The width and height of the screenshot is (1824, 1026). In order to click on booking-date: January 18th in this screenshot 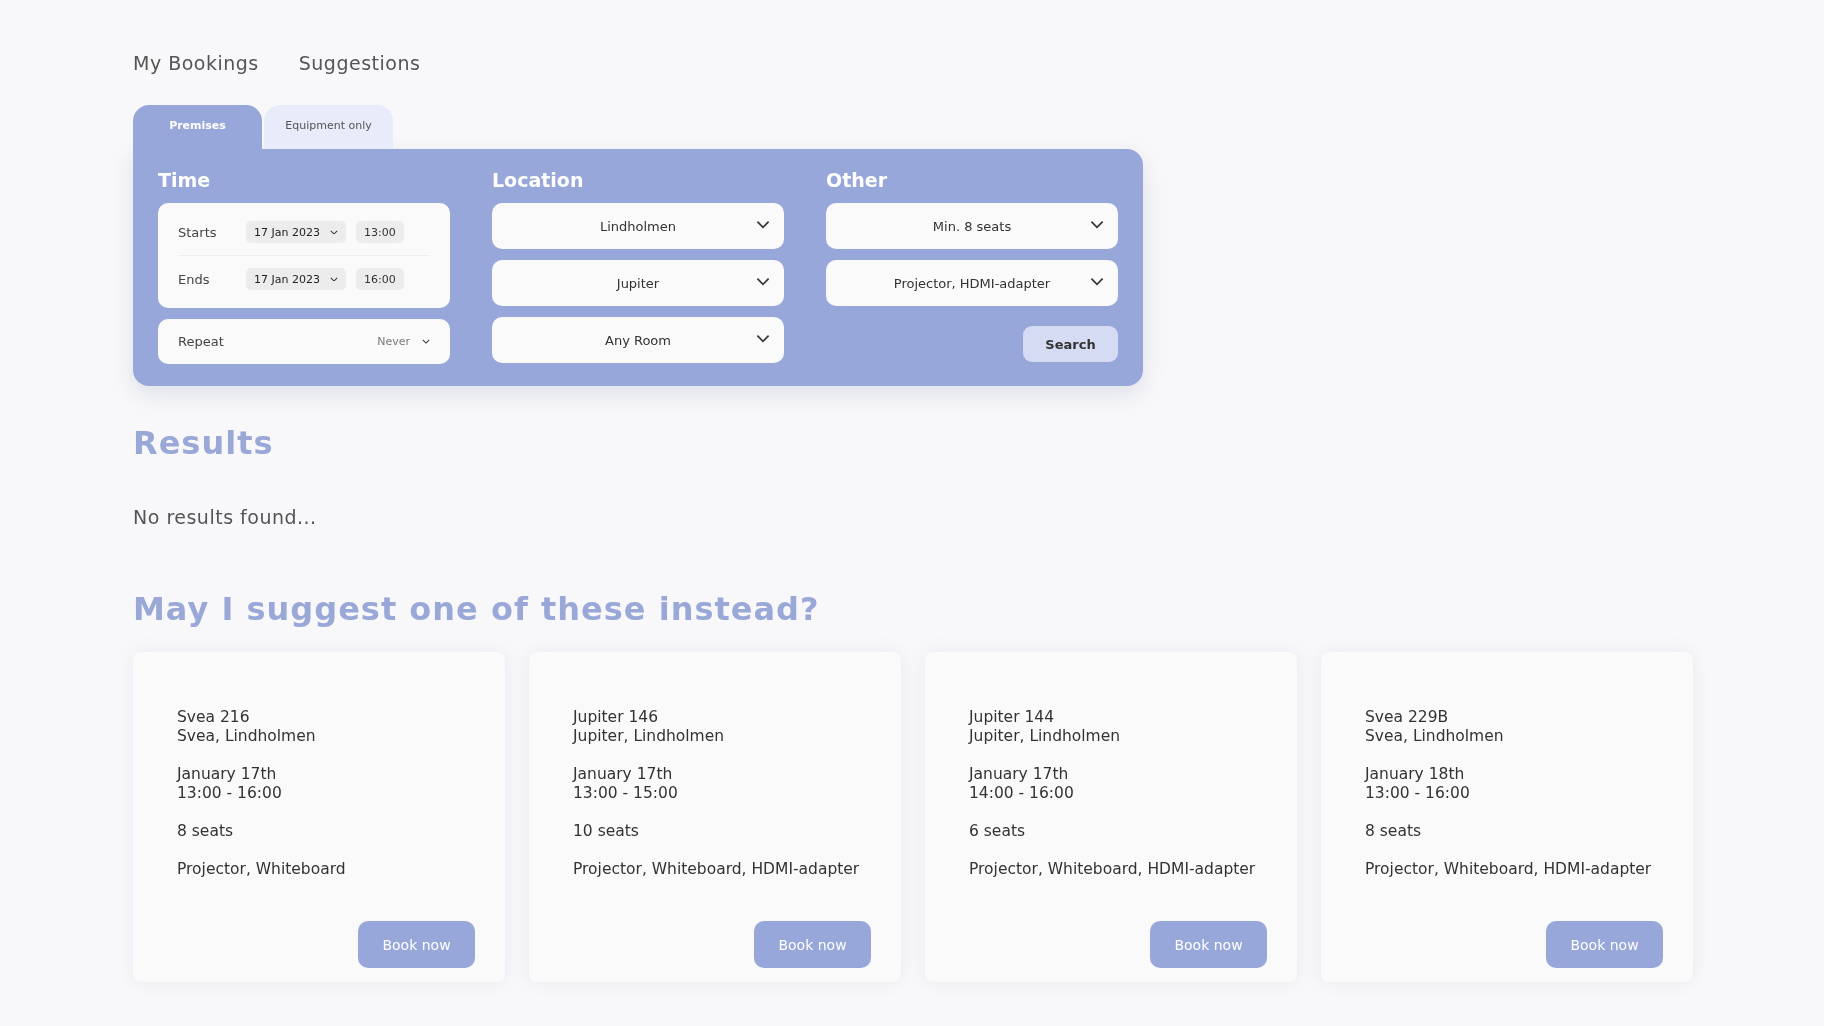, I will do `click(1415, 774)`.